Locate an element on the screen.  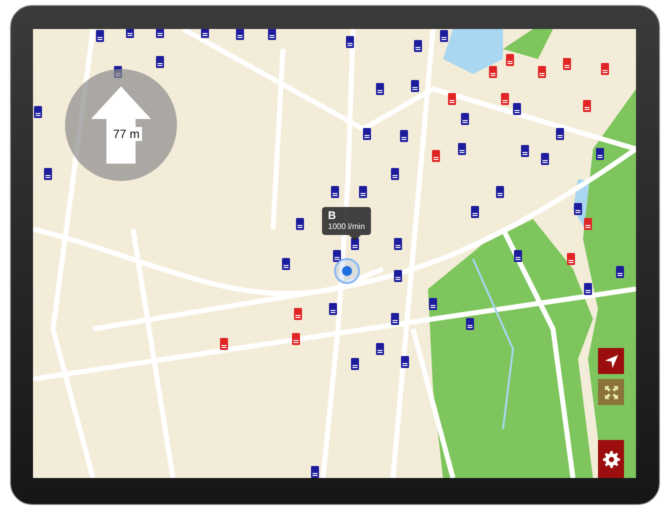
navigation-arrow-icon is located at coordinates (611, 361).